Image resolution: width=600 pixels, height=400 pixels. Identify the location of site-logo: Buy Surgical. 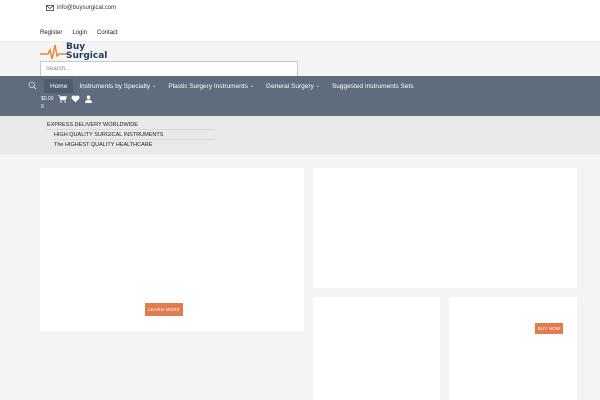
(80, 52).